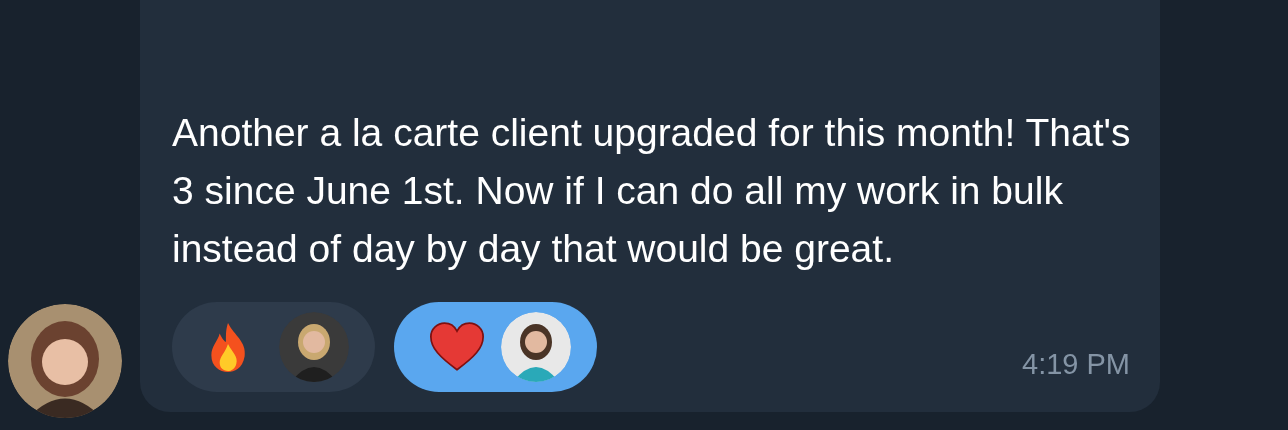 Image resolution: width=1288 pixels, height=430 pixels. I want to click on heart-icon, so click(457, 347).